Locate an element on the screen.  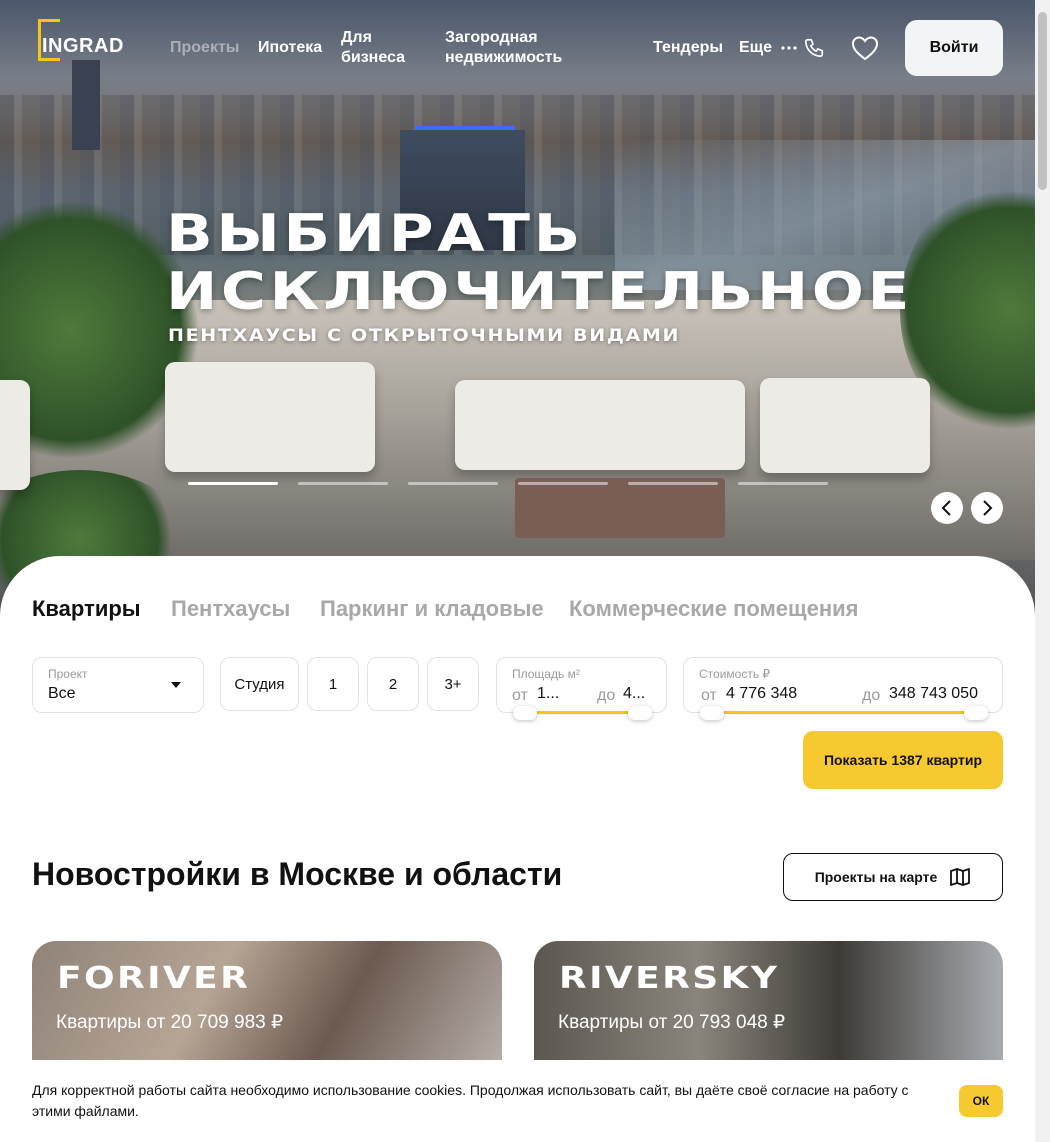
map-icon is located at coordinates (960, 877).